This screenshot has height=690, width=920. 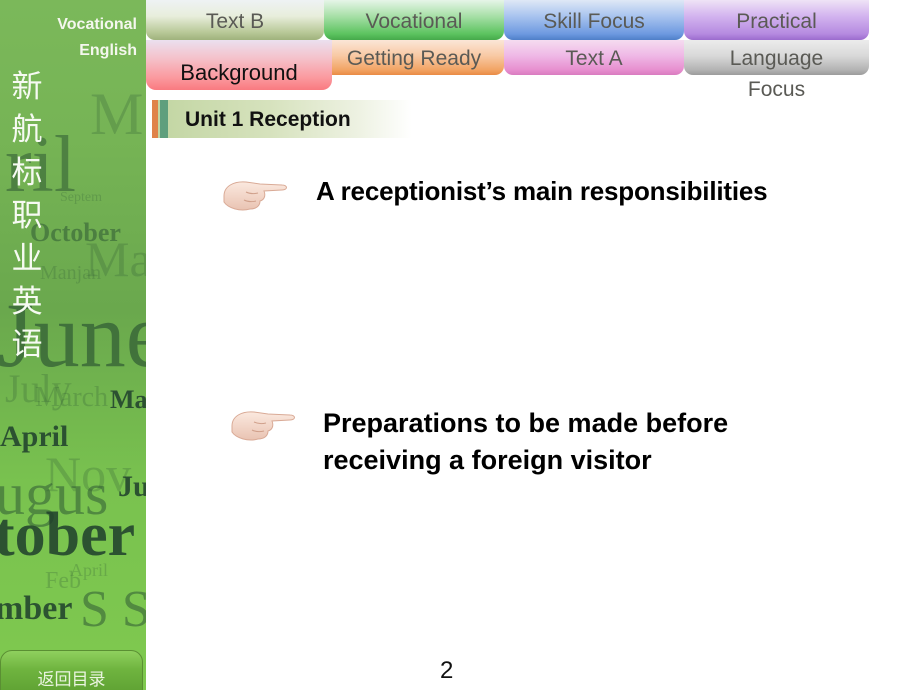 What do you see at coordinates (117, 114) in the screenshot?
I see `background-word: M` at bounding box center [117, 114].